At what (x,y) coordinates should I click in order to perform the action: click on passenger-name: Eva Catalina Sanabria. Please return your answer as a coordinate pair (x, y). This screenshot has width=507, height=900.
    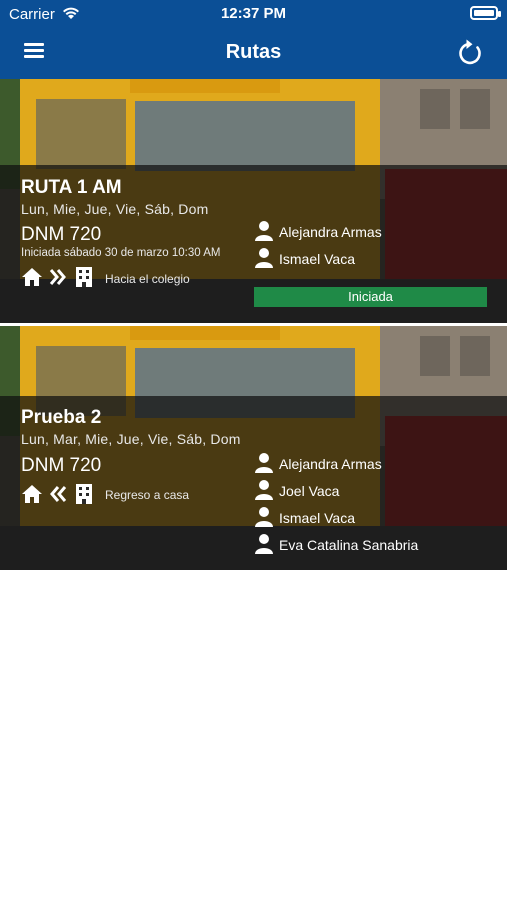
    Looking at the image, I should click on (349, 545).